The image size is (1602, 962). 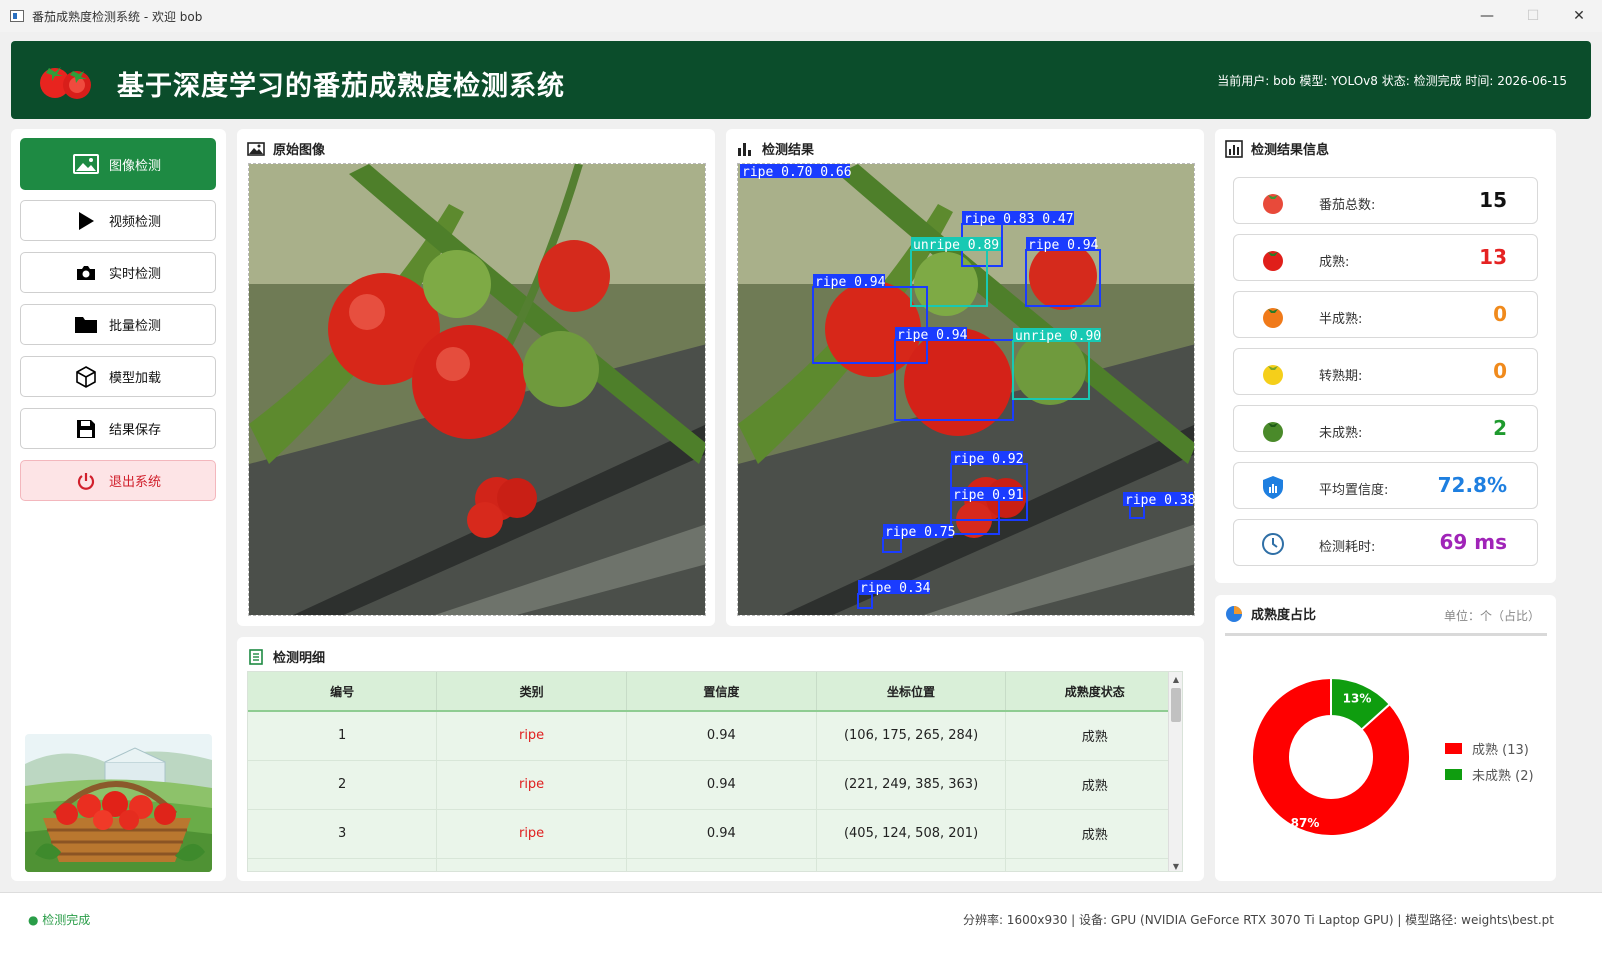 What do you see at coordinates (86, 429) in the screenshot?
I see `save-icon` at bounding box center [86, 429].